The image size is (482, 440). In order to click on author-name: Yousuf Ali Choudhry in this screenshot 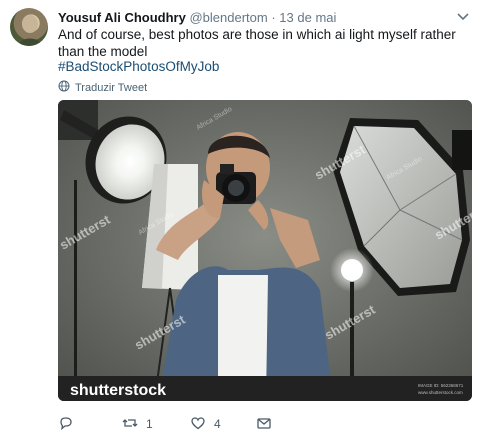, I will do `click(122, 17)`.